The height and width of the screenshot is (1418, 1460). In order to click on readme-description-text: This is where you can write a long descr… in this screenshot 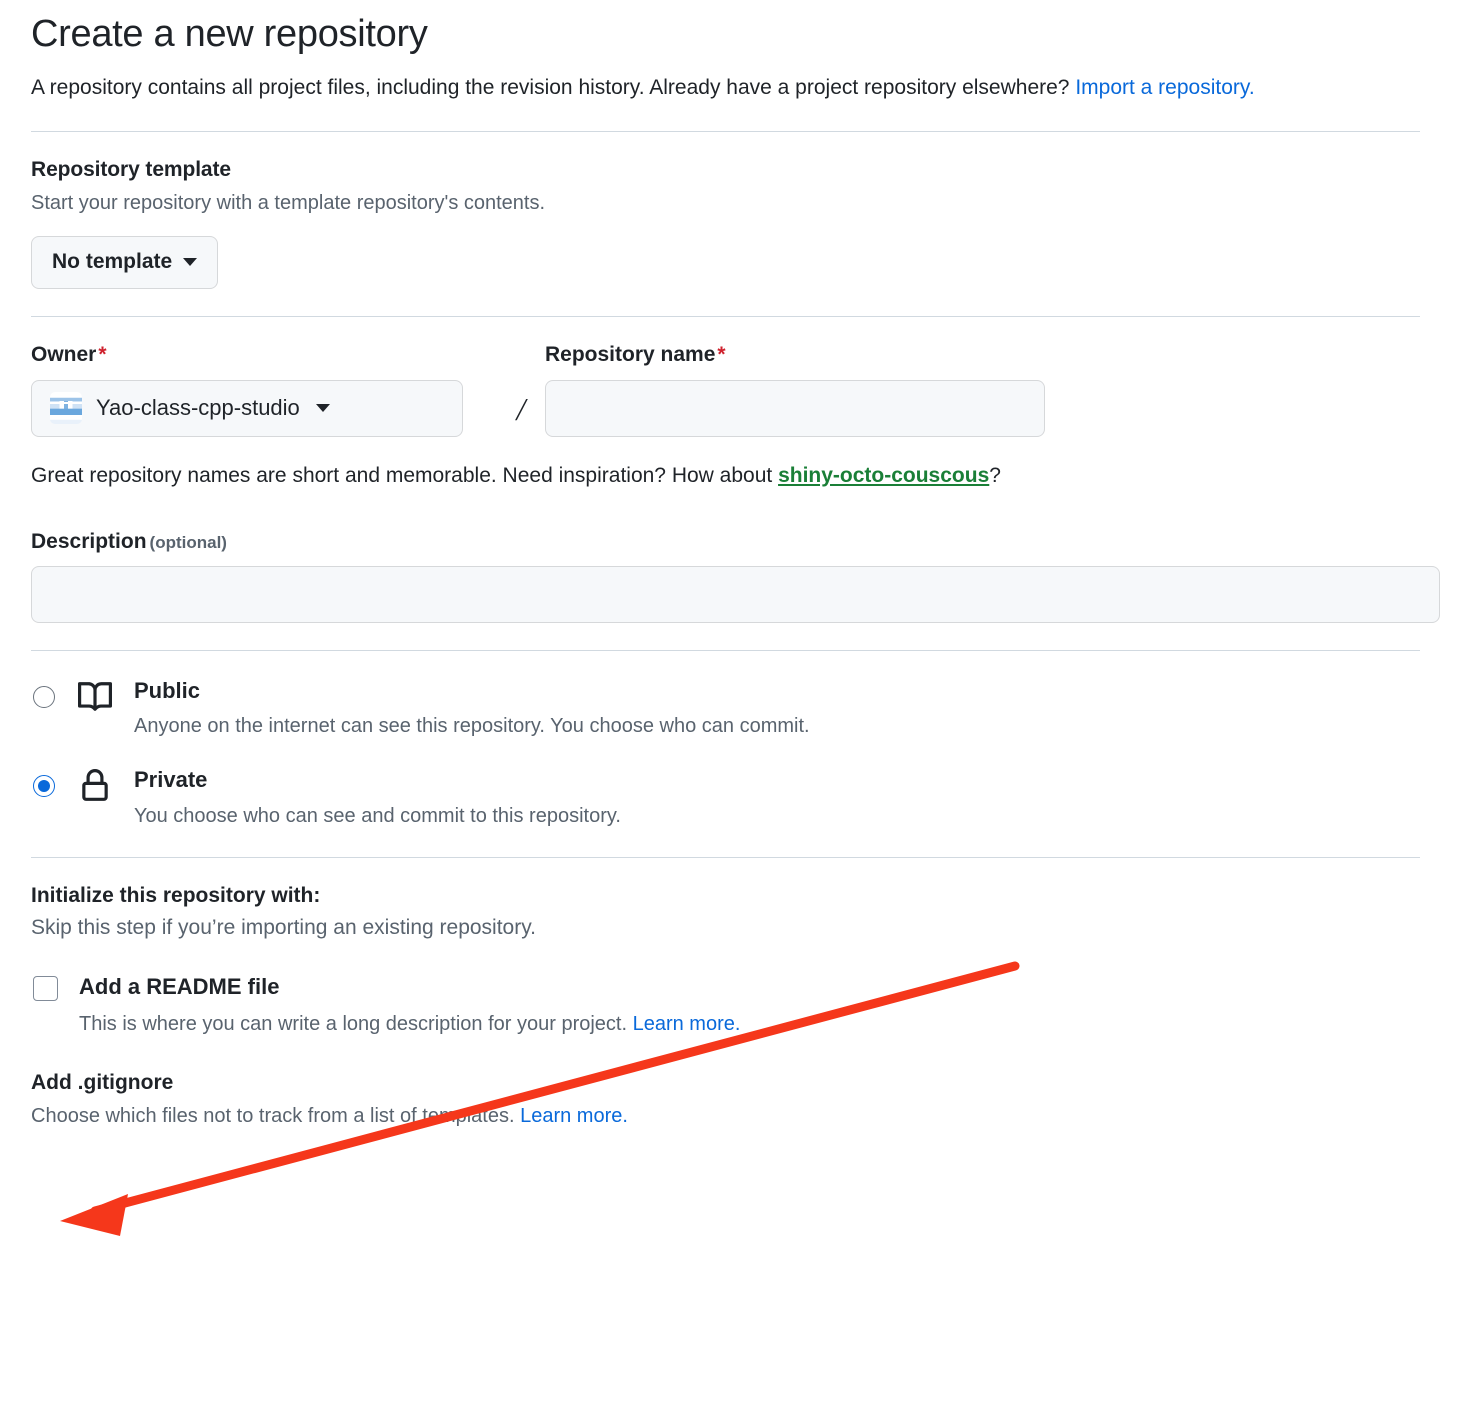, I will do `click(356, 1024)`.